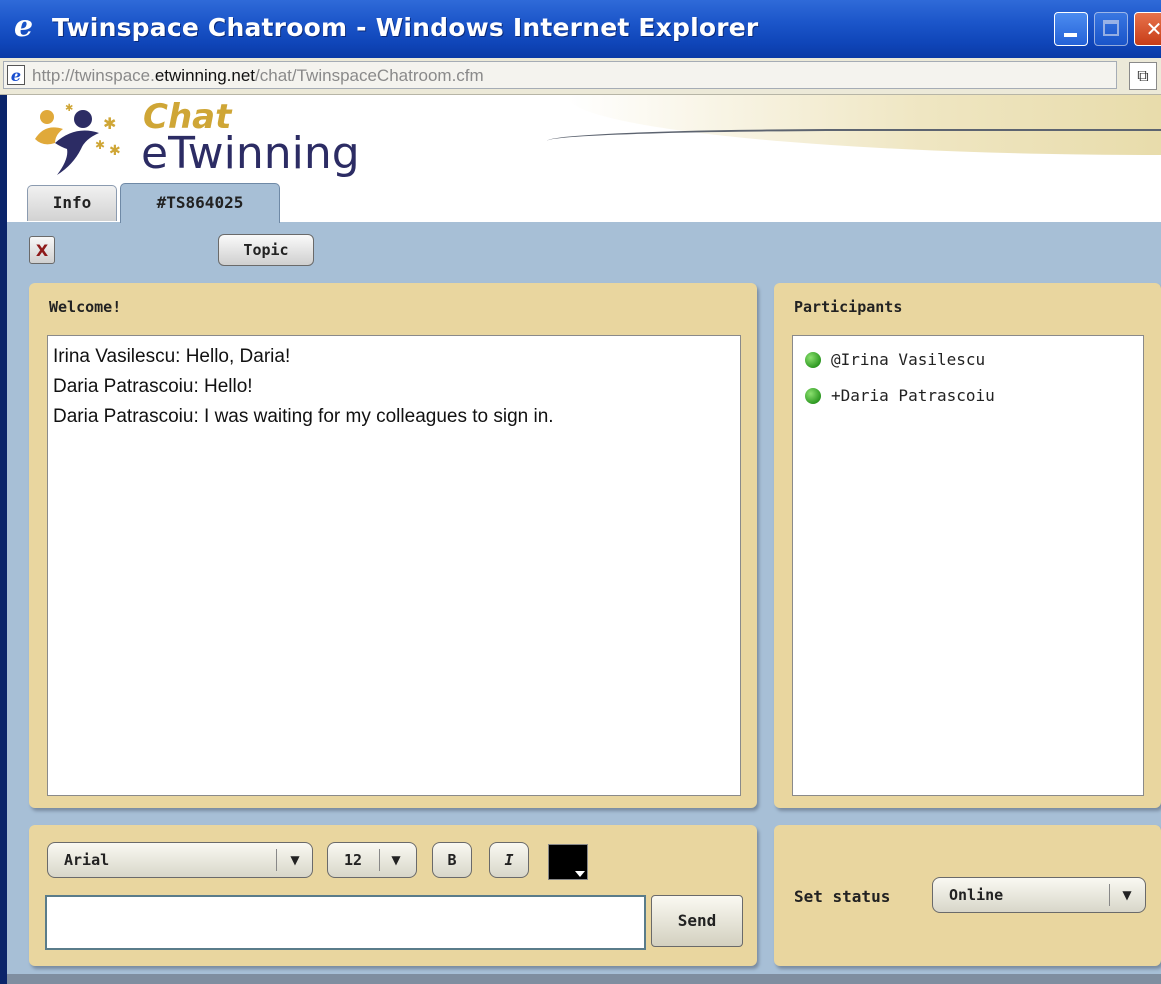 The image size is (1161, 984). Describe the element at coordinates (276, 860) in the screenshot. I see `font-select-divider` at that location.